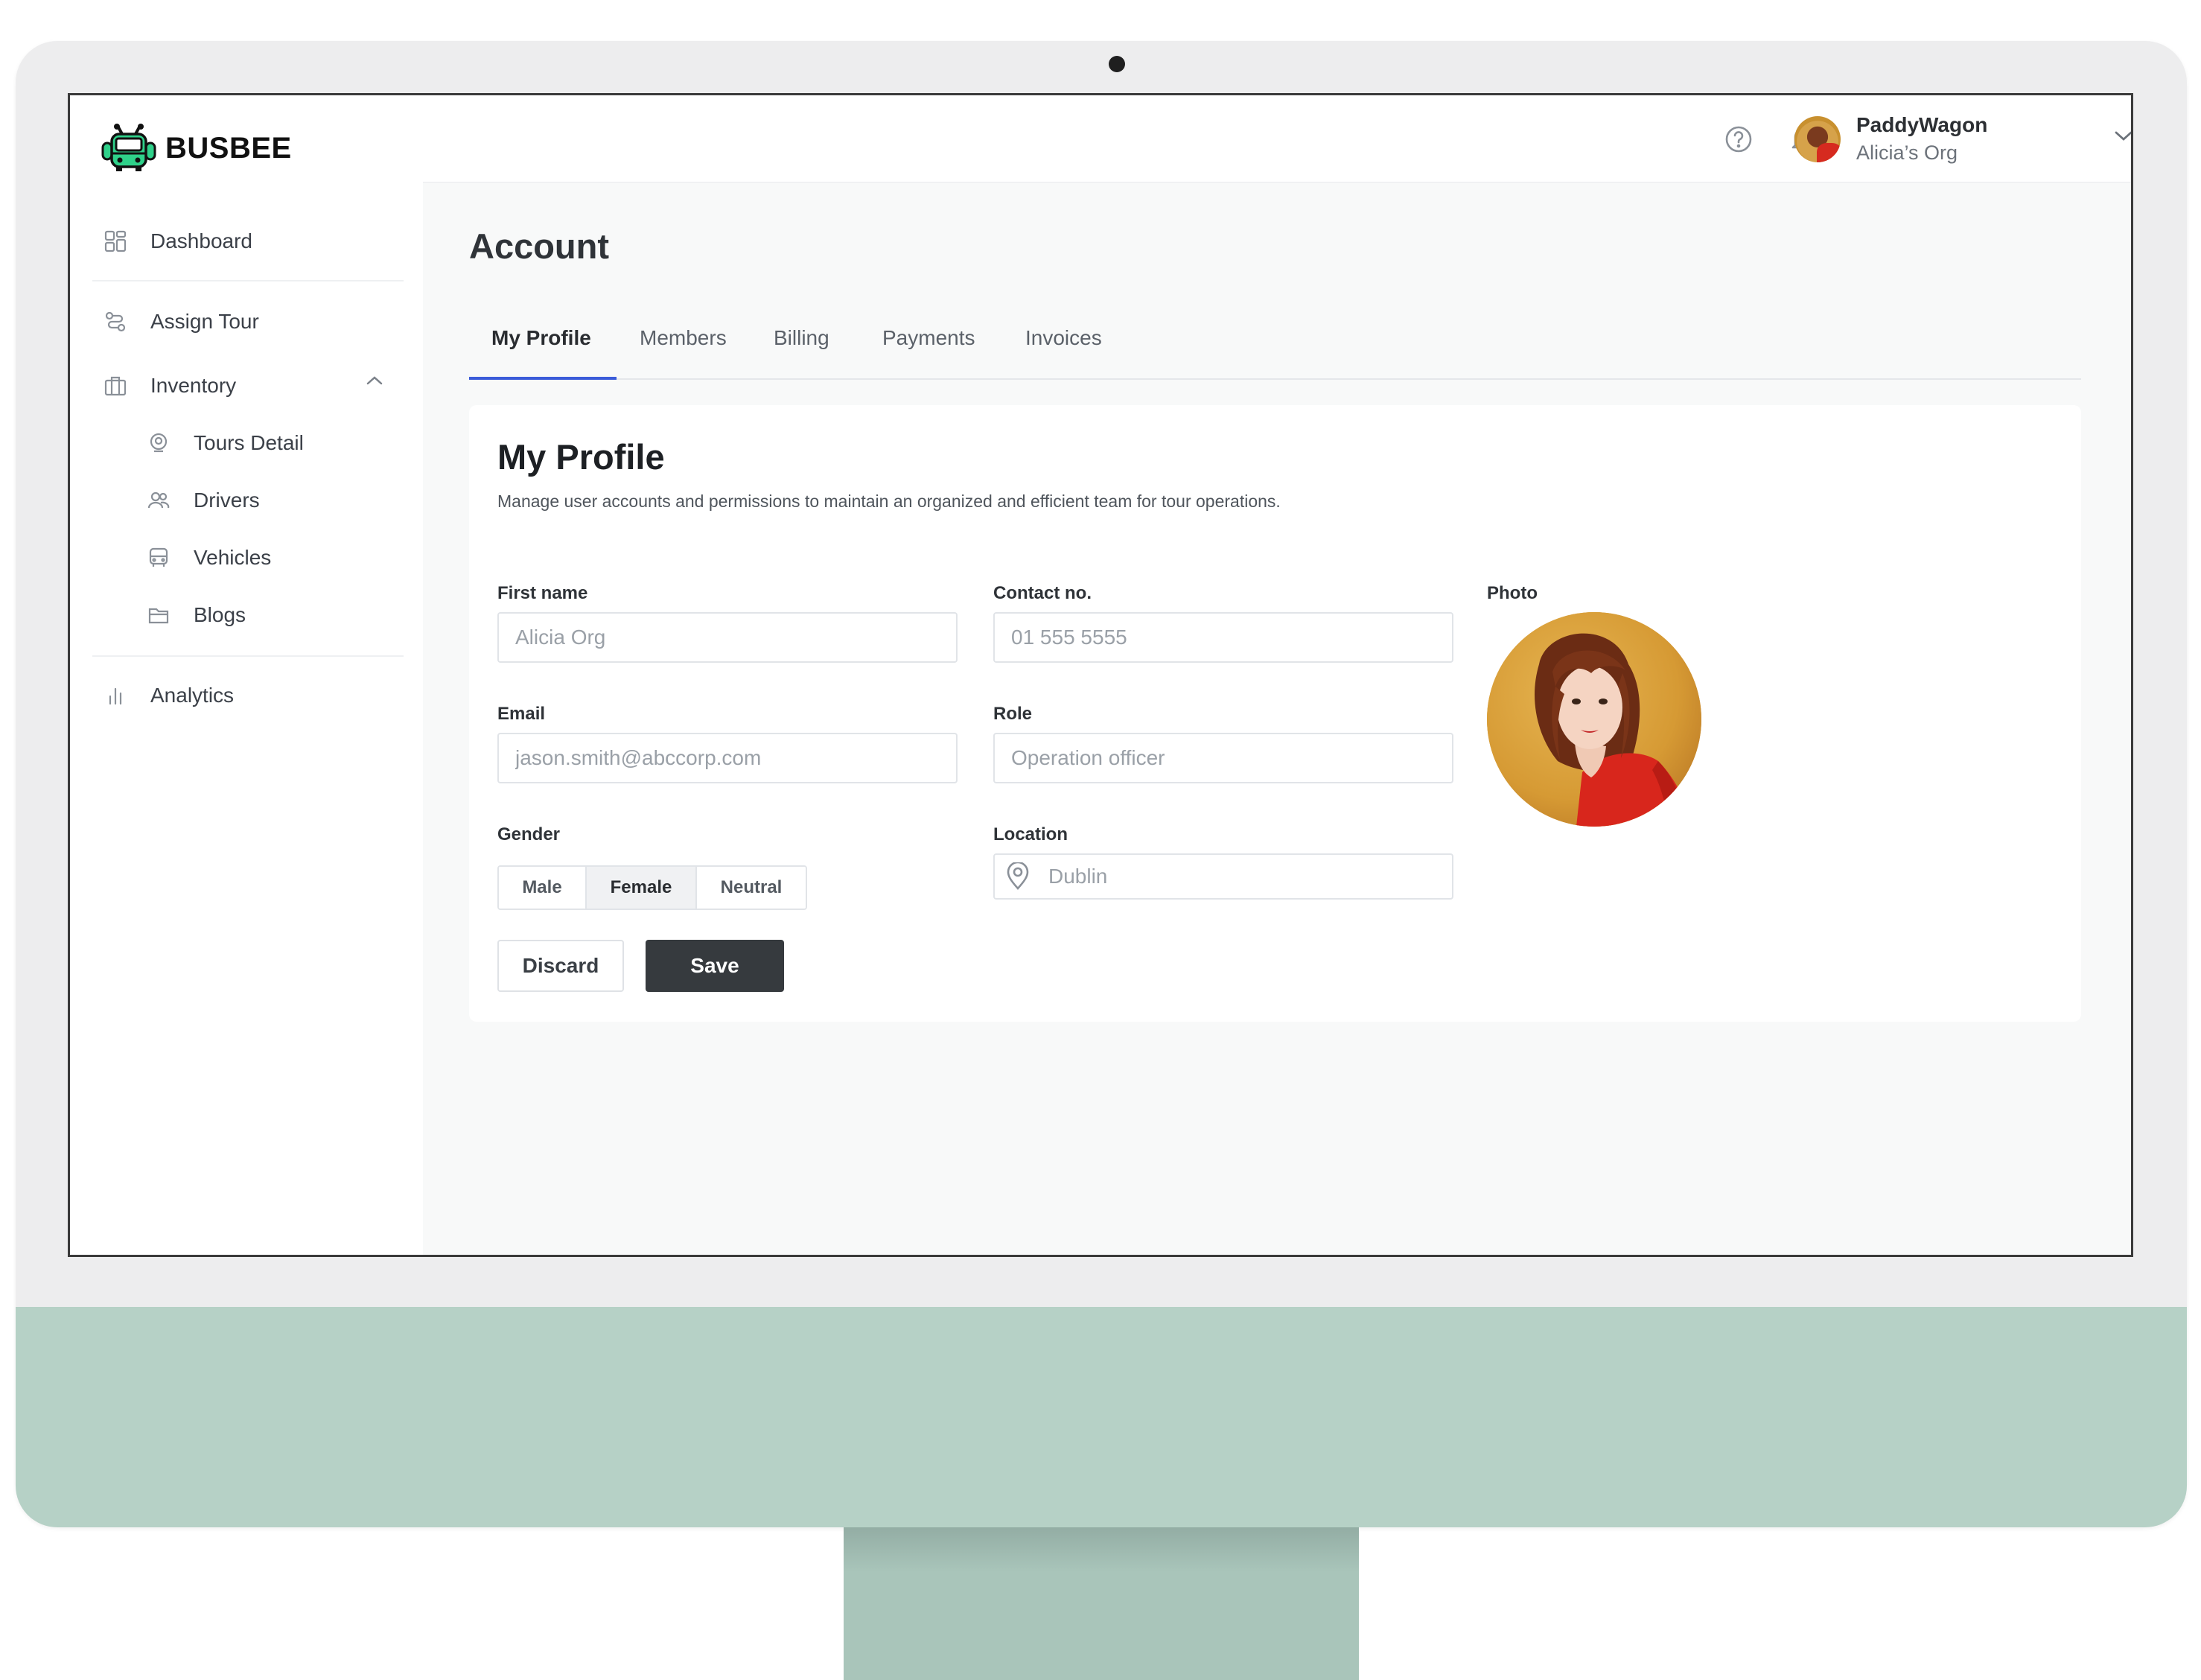 Image resolution: width=2201 pixels, height=1680 pixels. Describe the element at coordinates (683, 338) in the screenshot. I see `tab-members: Members` at that location.